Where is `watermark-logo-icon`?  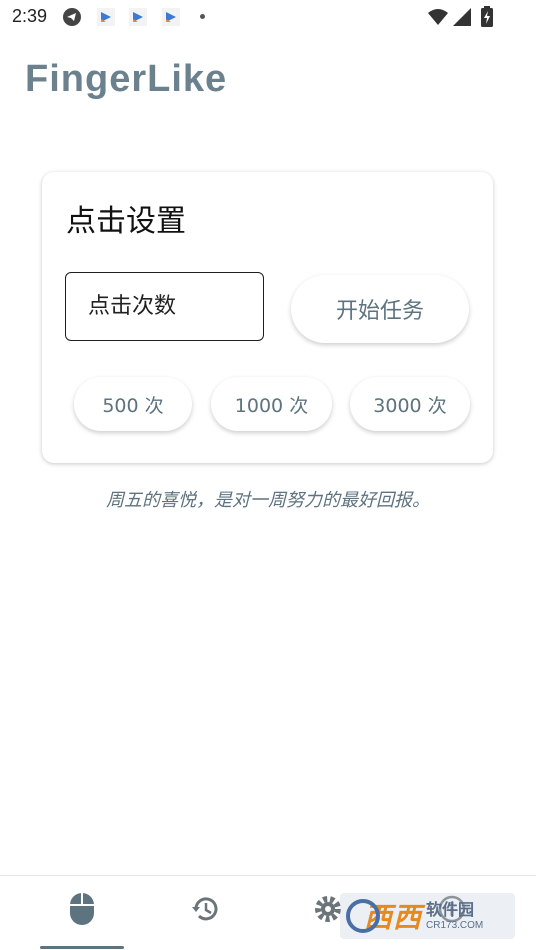 watermark-logo-icon is located at coordinates (363, 916).